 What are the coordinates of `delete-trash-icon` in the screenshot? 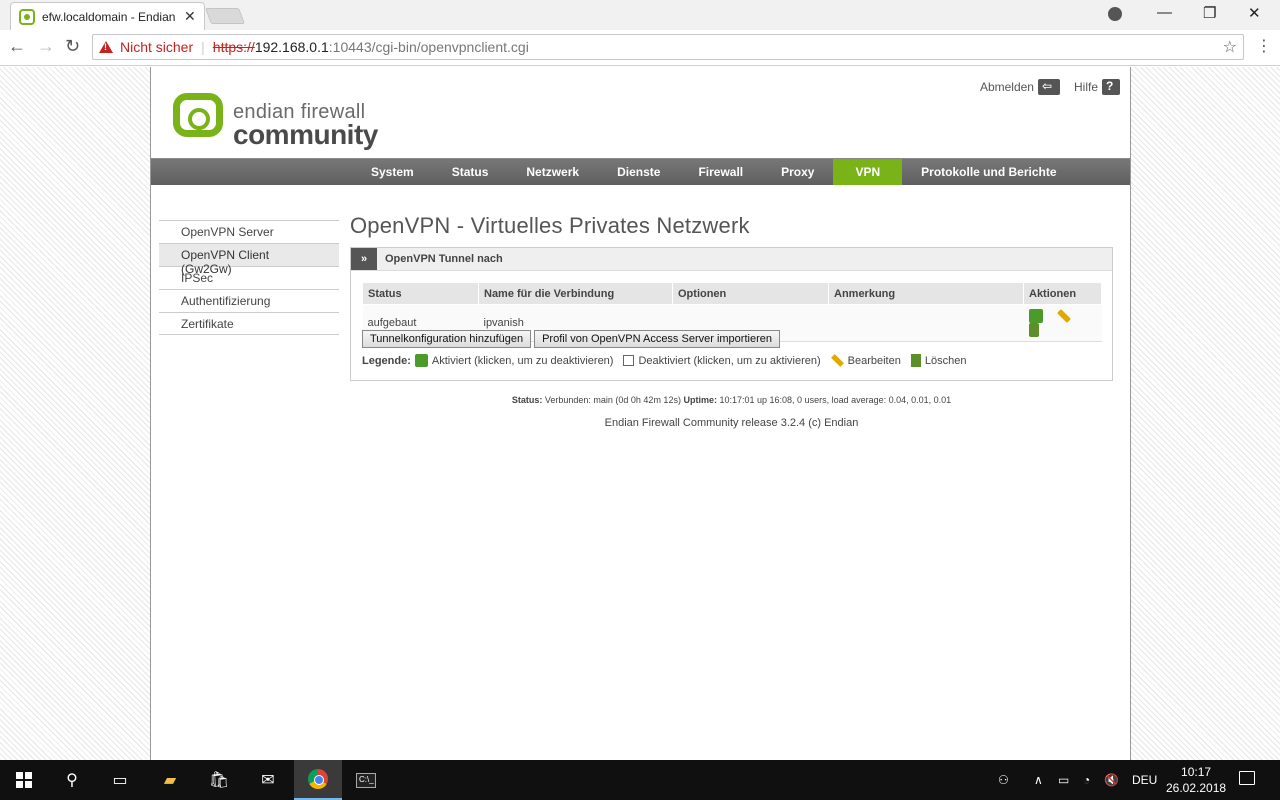 It's located at (1033, 330).